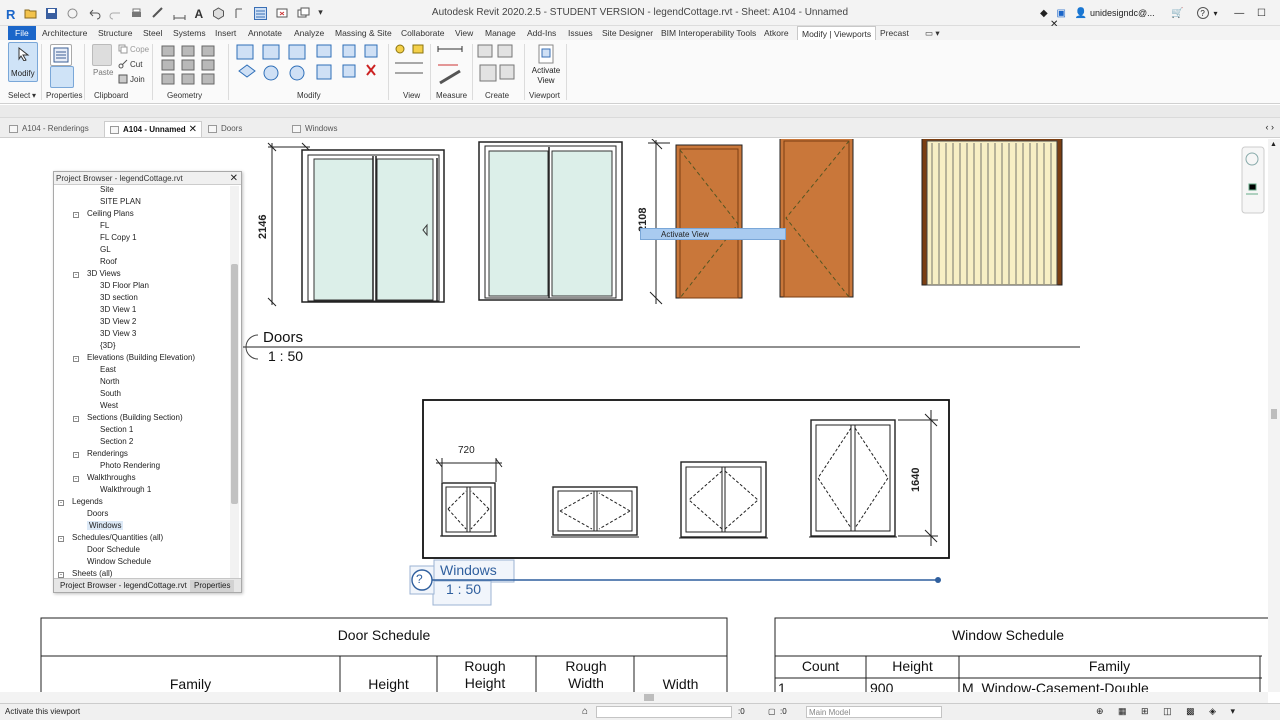 The image size is (1280, 720). I want to click on tab-atkore: Atkore, so click(776, 33).